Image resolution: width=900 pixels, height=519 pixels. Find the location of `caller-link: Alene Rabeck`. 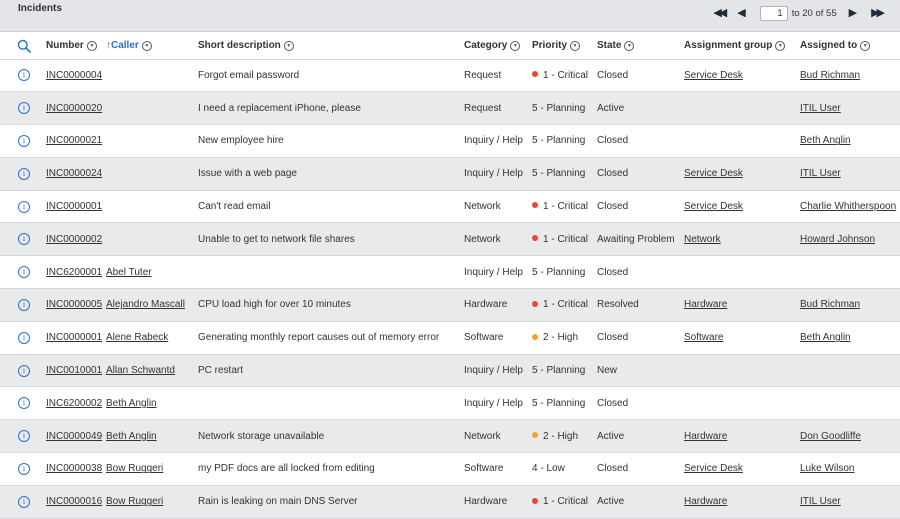

caller-link: Alene Rabeck is located at coordinates (137, 337).